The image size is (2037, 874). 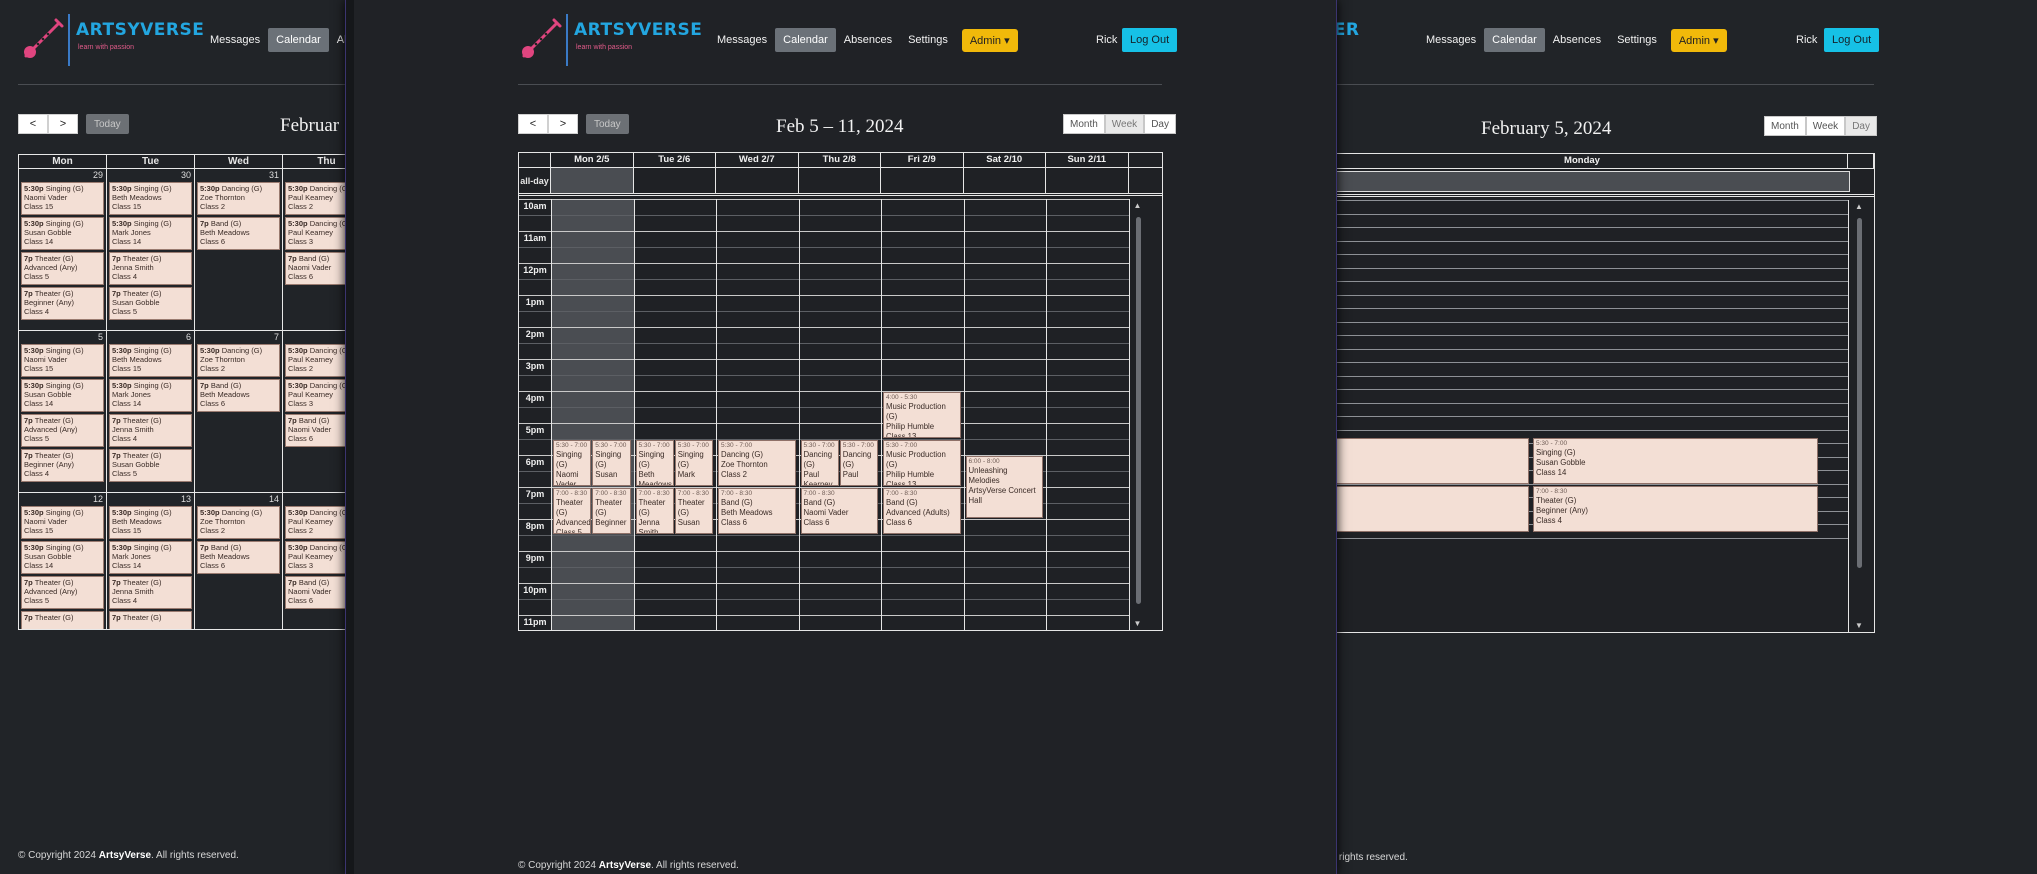 What do you see at coordinates (607, 124) in the screenshot?
I see `today-button: Today` at bounding box center [607, 124].